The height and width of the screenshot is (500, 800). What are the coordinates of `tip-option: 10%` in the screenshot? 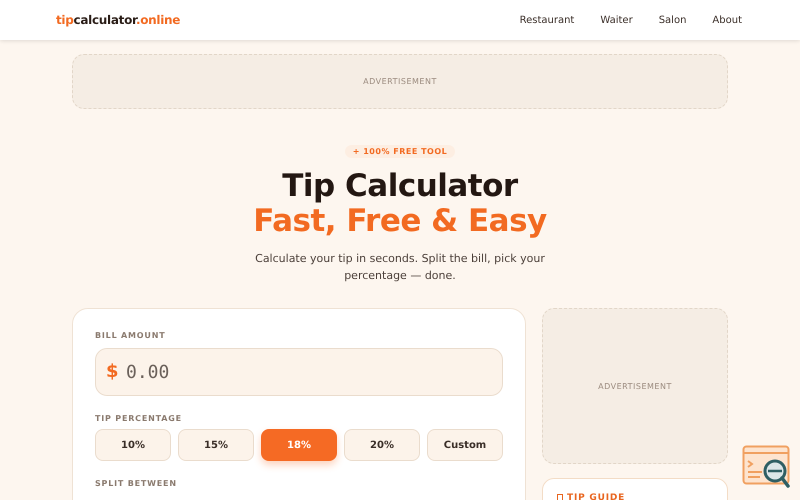 It's located at (133, 445).